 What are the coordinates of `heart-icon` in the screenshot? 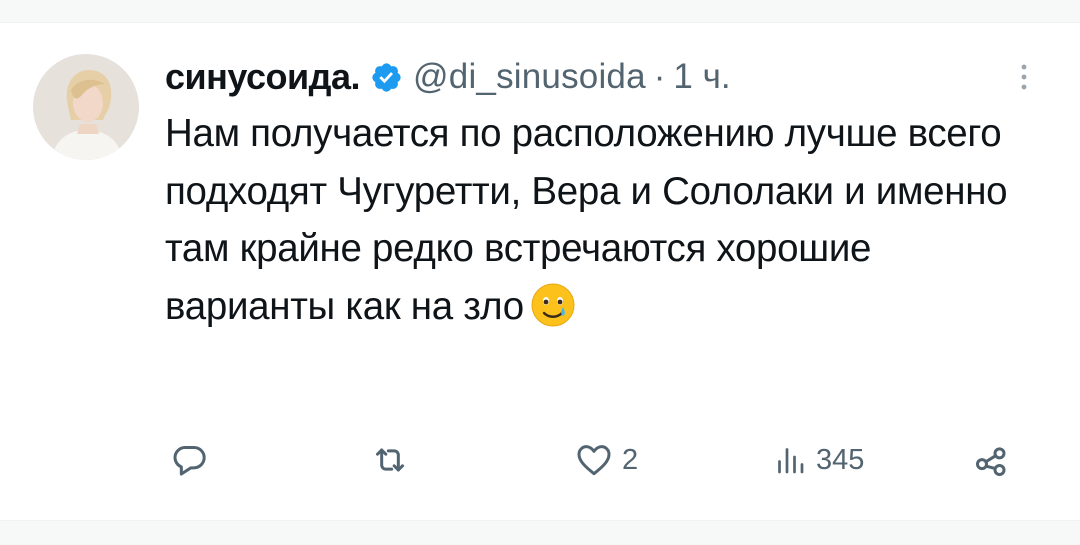 It's located at (594, 460).